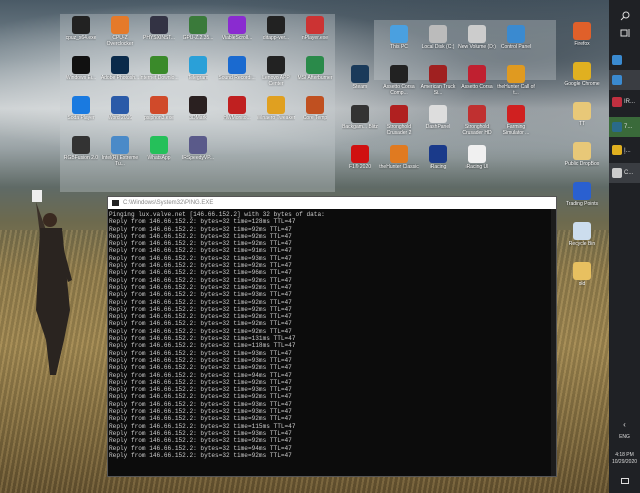  What do you see at coordinates (332, 203) in the screenshot?
I see `cmd-titlebar: C:\Windows\System32\PING.EXE` at bounding box center [332, 203].